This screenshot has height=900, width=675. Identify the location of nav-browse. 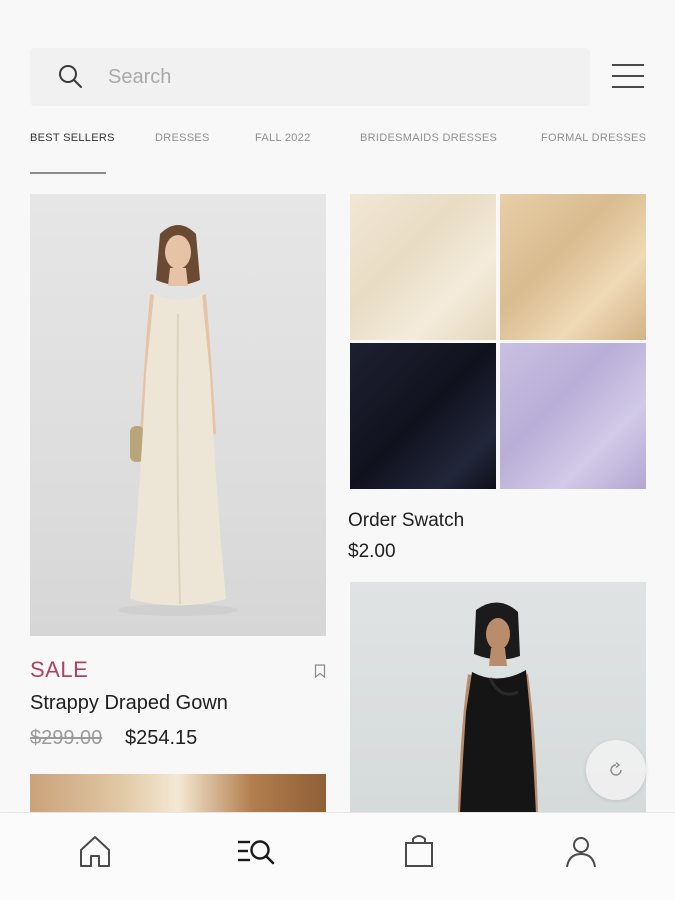
(256, 851).